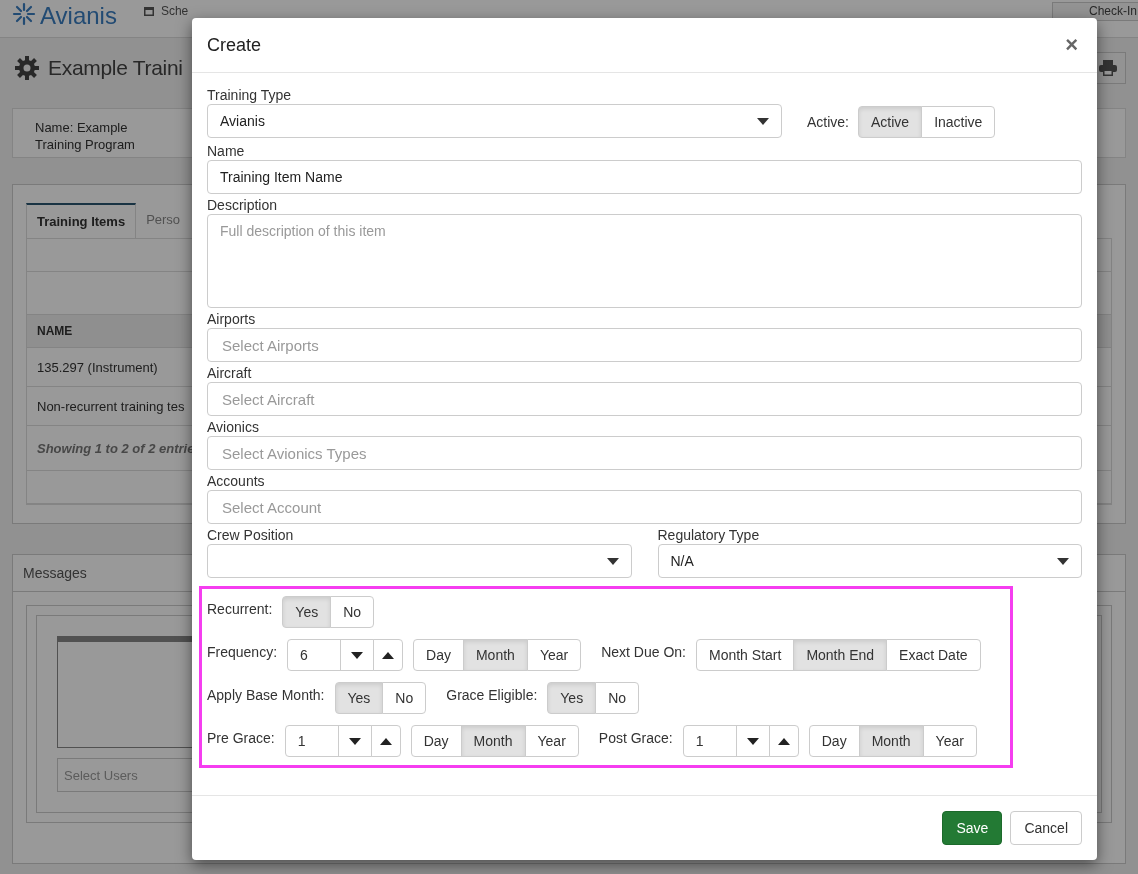 The image size is (1138, 874). Describe the element at coordinates (165, 10) in the screenshot. I see `nav-link: Sche` at that location.